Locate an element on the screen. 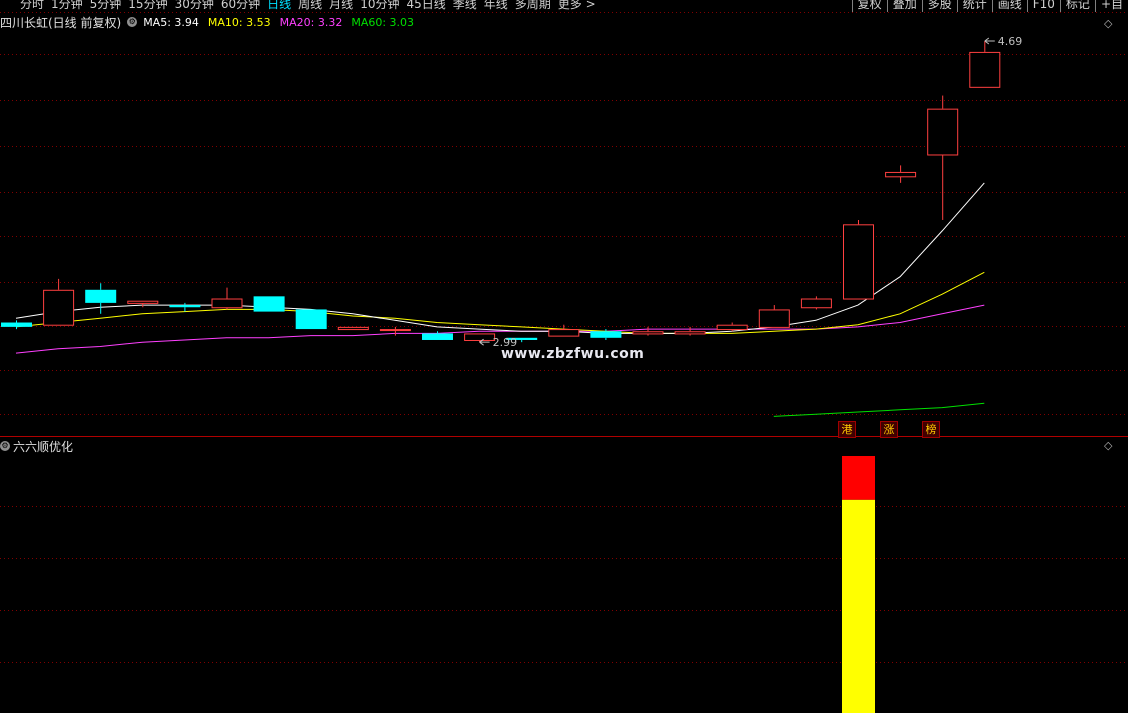  ma-legend-item: MA60: 3.03 is located at coordinates (383, 22).